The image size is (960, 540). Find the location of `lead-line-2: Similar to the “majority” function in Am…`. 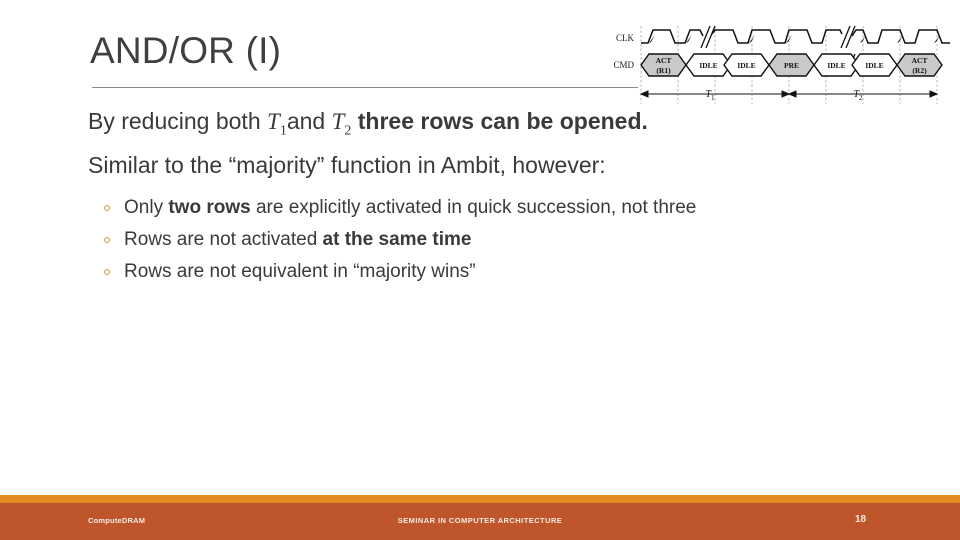

lead-line-2: Similar to the “majority” function in Am… is located at coordinates (438, 165).